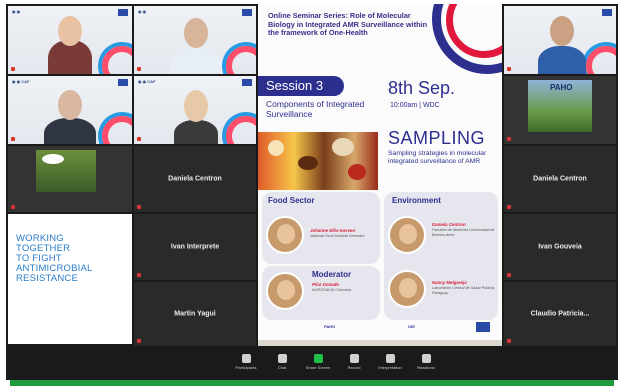 Image resolution: width=624 pixels, height=388 pixels. Describe the element at coordinates (282, 358) in the screenshot. I see `chat-icon` at that location.